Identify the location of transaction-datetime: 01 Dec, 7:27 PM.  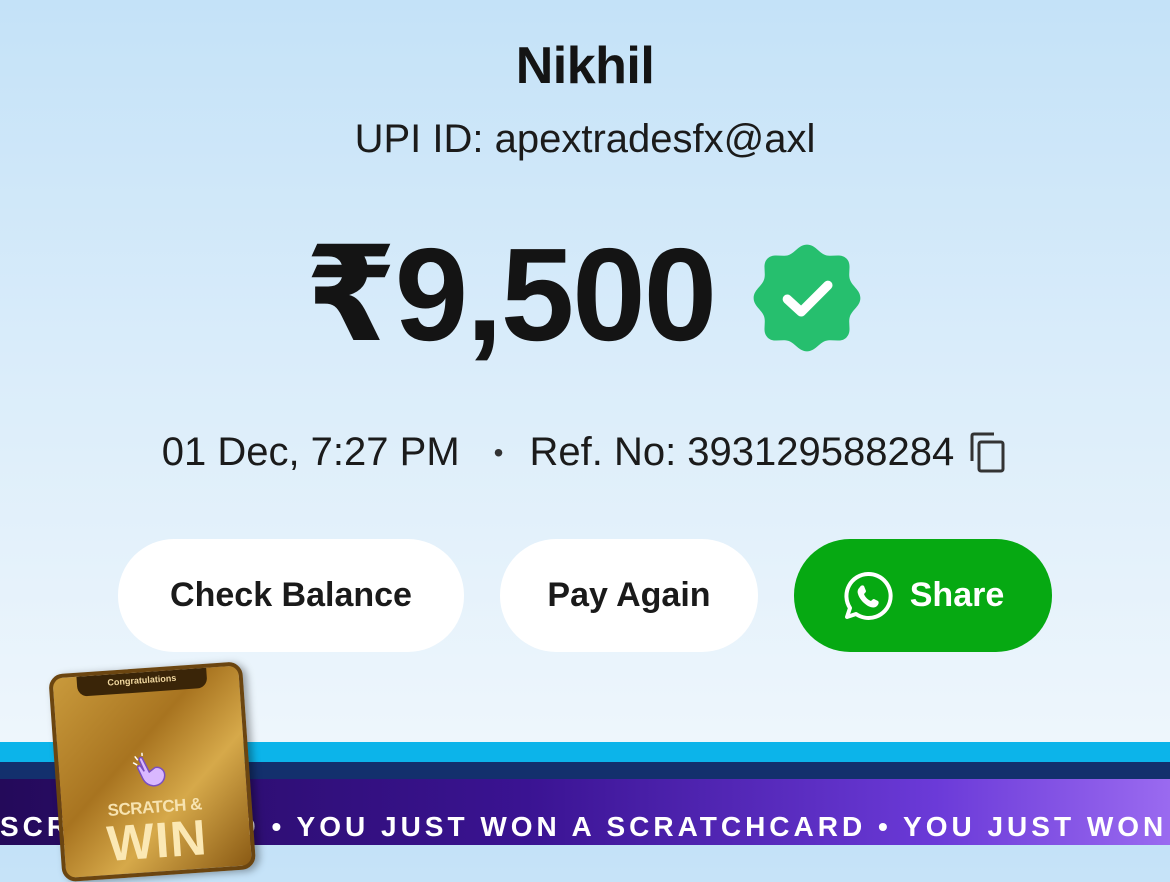
(310, 452).